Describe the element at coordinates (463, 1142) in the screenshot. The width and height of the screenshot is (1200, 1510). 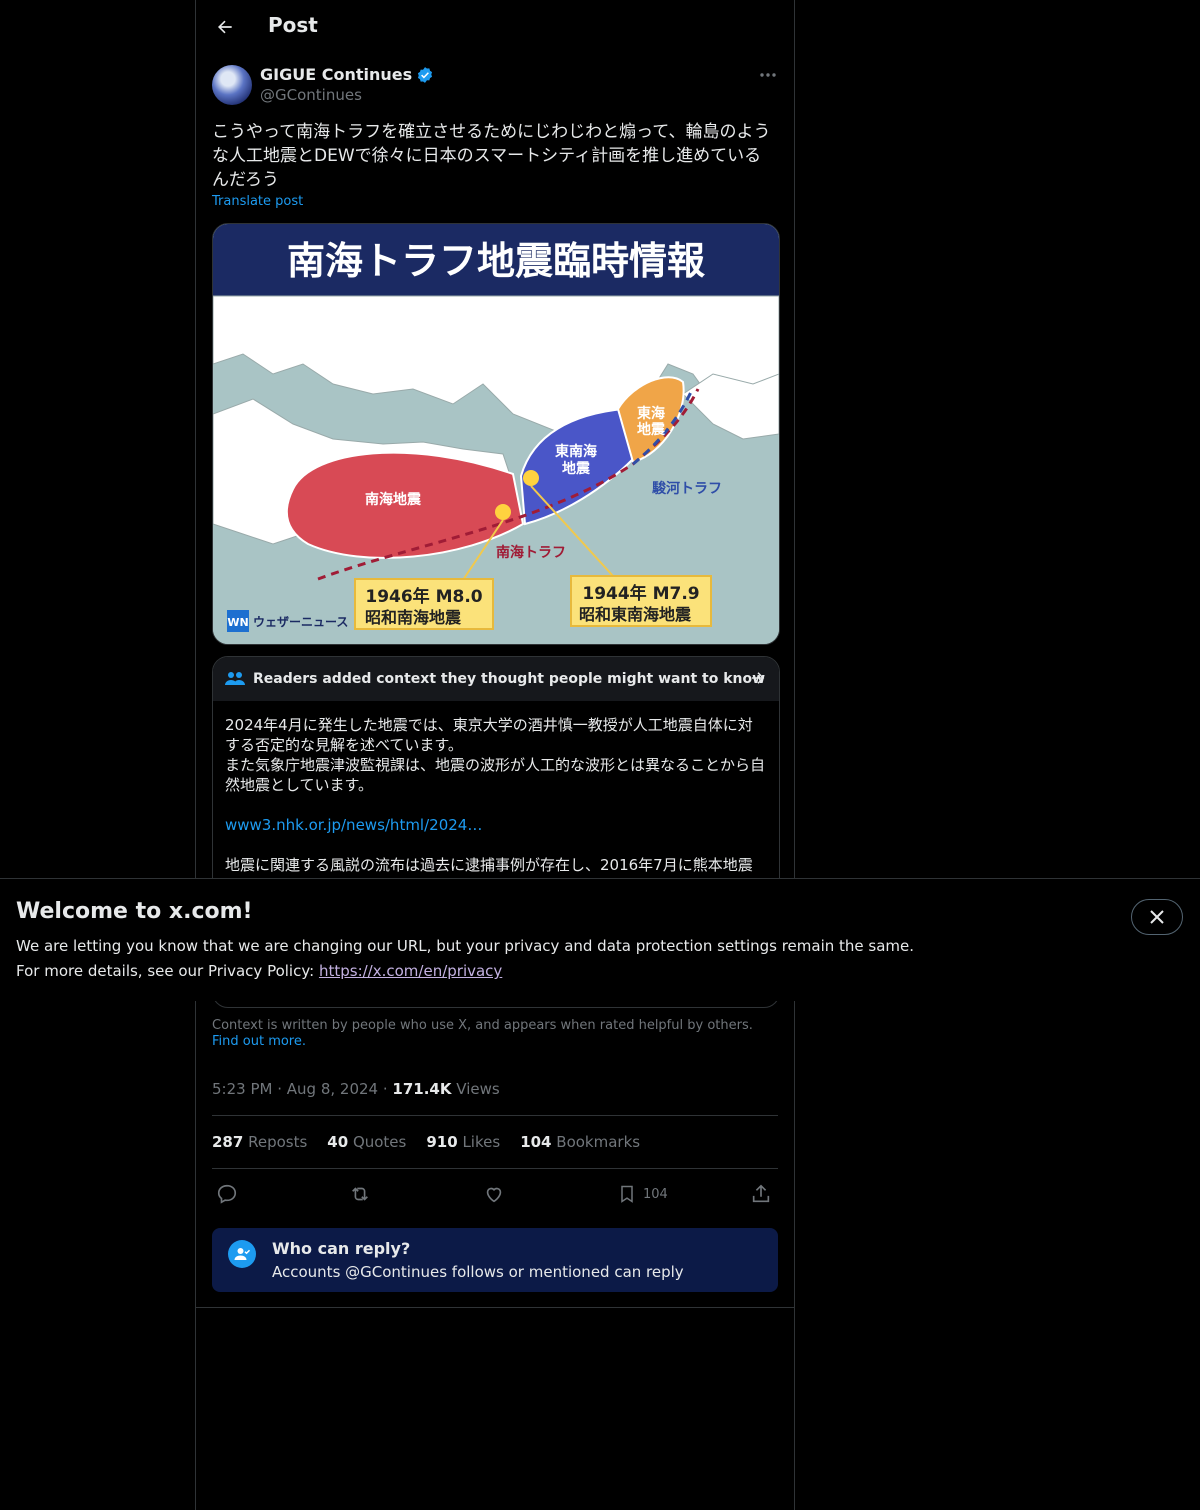
I see `likes-stat: 910 Likes` at that location.